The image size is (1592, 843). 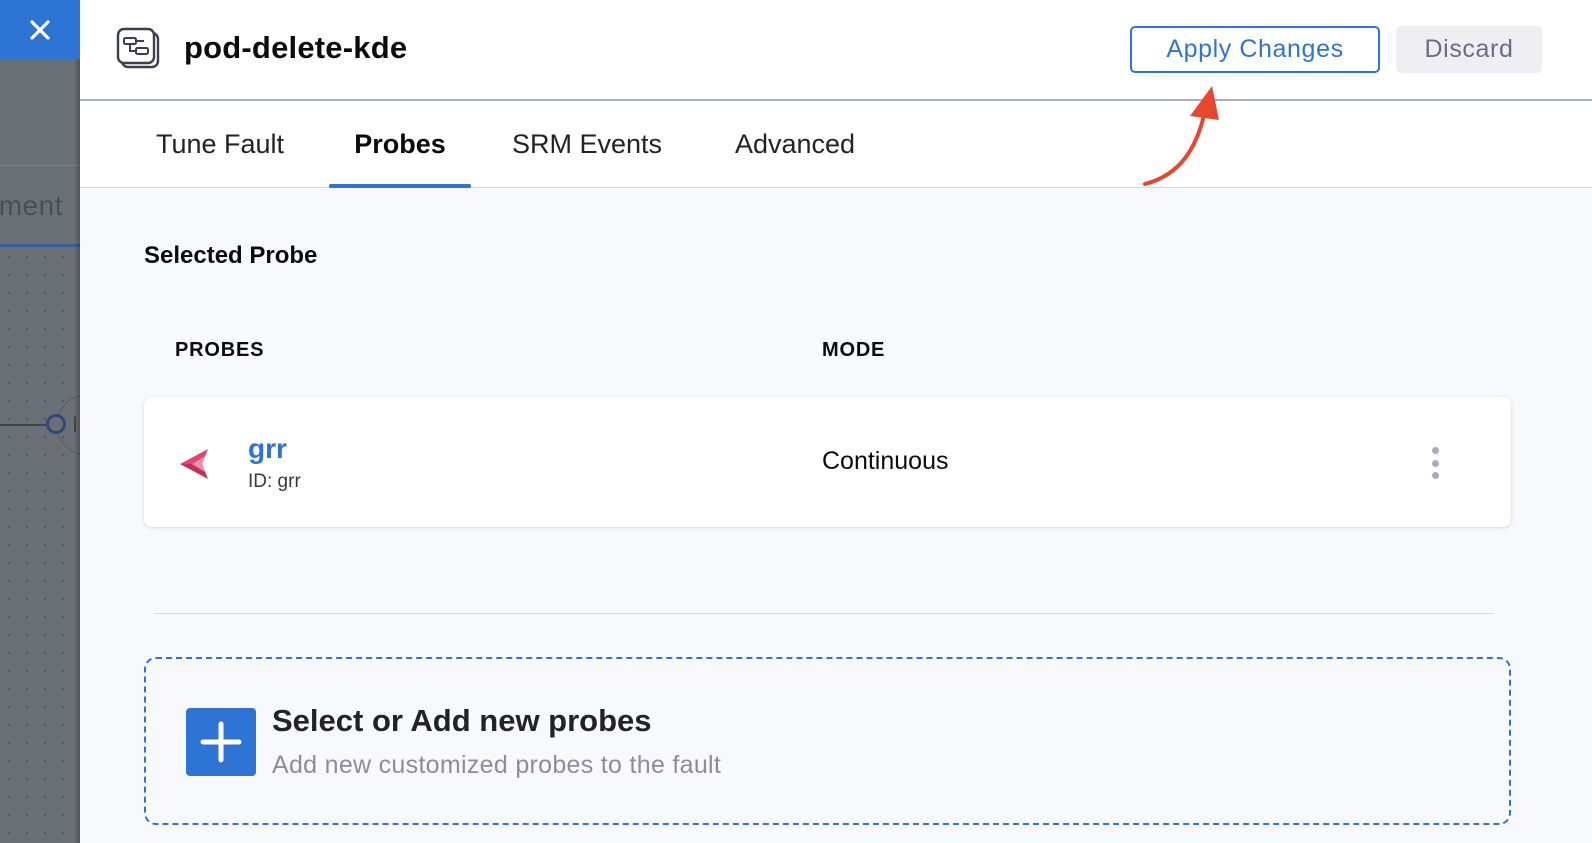 I want to click on column-header-probes: PROBES, so click(x=220, y=350).